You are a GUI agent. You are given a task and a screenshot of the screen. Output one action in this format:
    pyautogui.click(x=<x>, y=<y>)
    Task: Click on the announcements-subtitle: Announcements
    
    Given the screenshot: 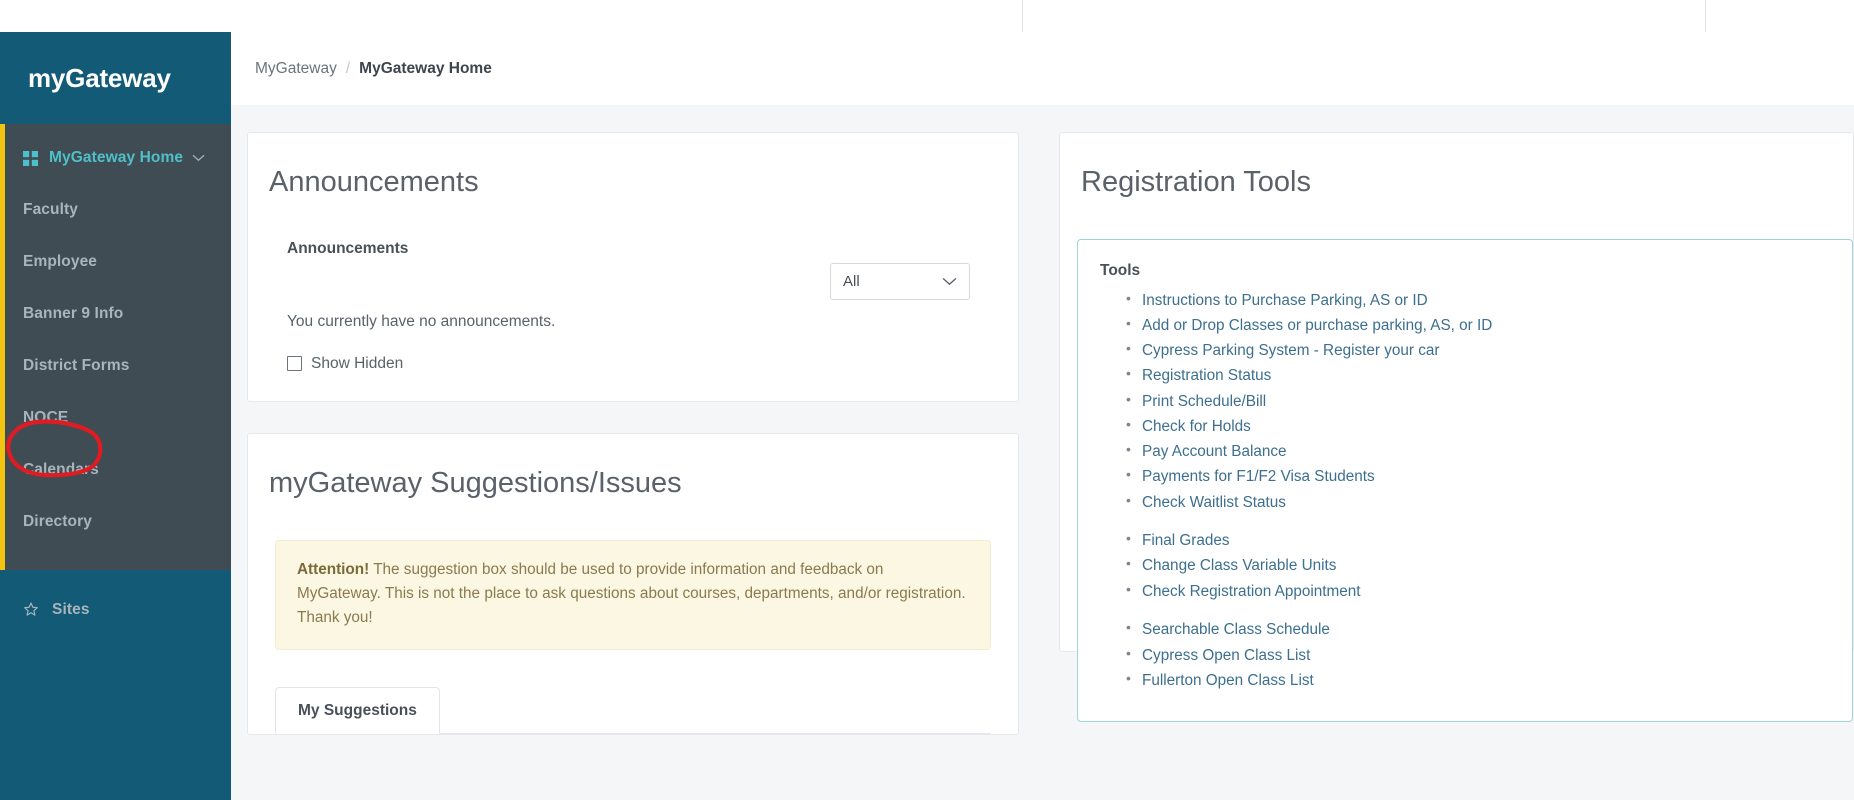 What is the action you would take?
    pyautogui.click(x=348, y=248)
    